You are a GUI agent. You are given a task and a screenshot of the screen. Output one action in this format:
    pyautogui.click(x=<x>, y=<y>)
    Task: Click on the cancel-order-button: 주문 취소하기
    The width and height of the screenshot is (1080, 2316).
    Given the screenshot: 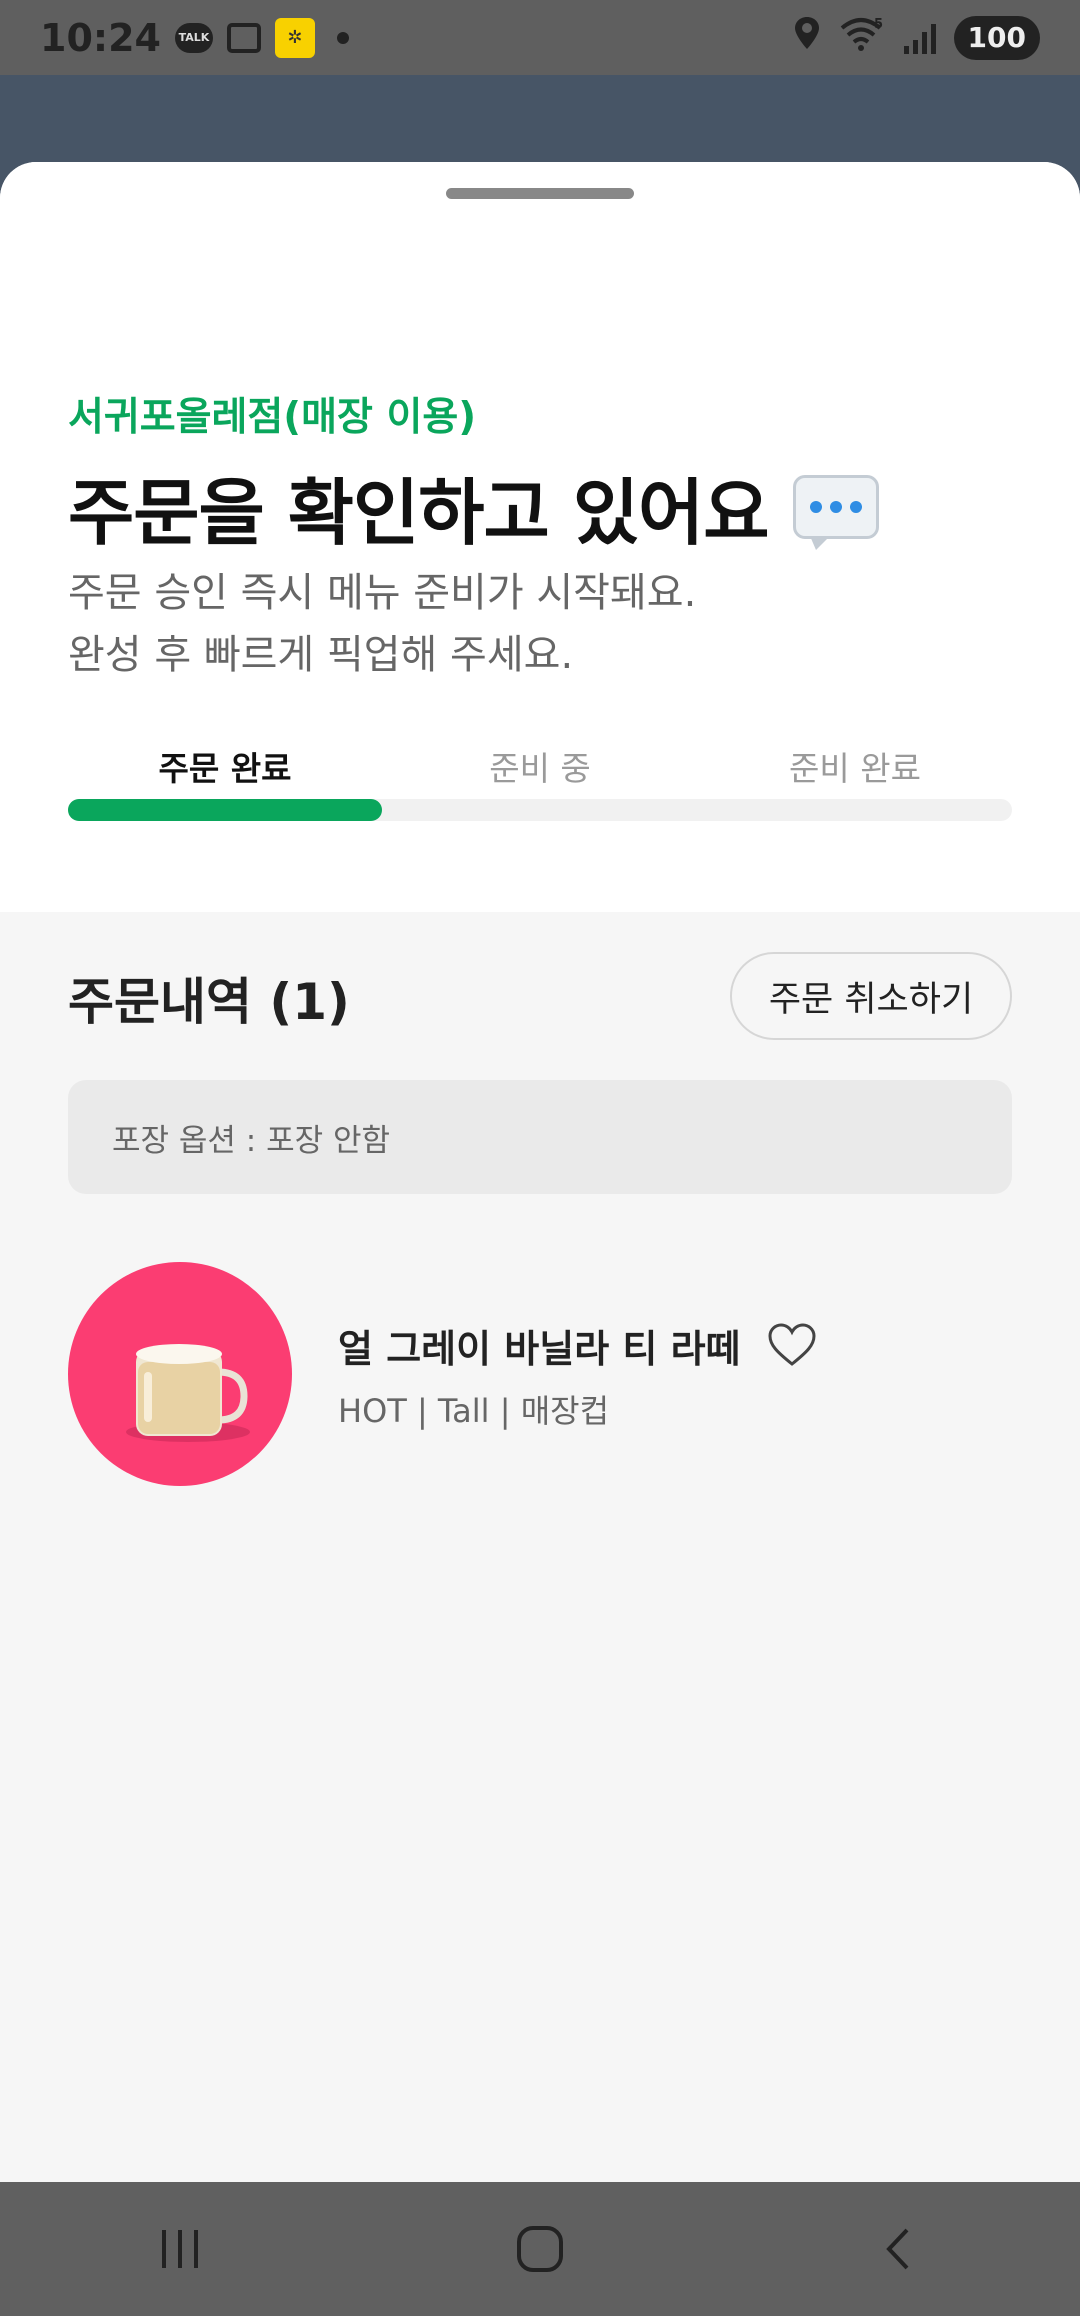 What is the action you would take?
    pyautogui.click(x=871, y=996)
    